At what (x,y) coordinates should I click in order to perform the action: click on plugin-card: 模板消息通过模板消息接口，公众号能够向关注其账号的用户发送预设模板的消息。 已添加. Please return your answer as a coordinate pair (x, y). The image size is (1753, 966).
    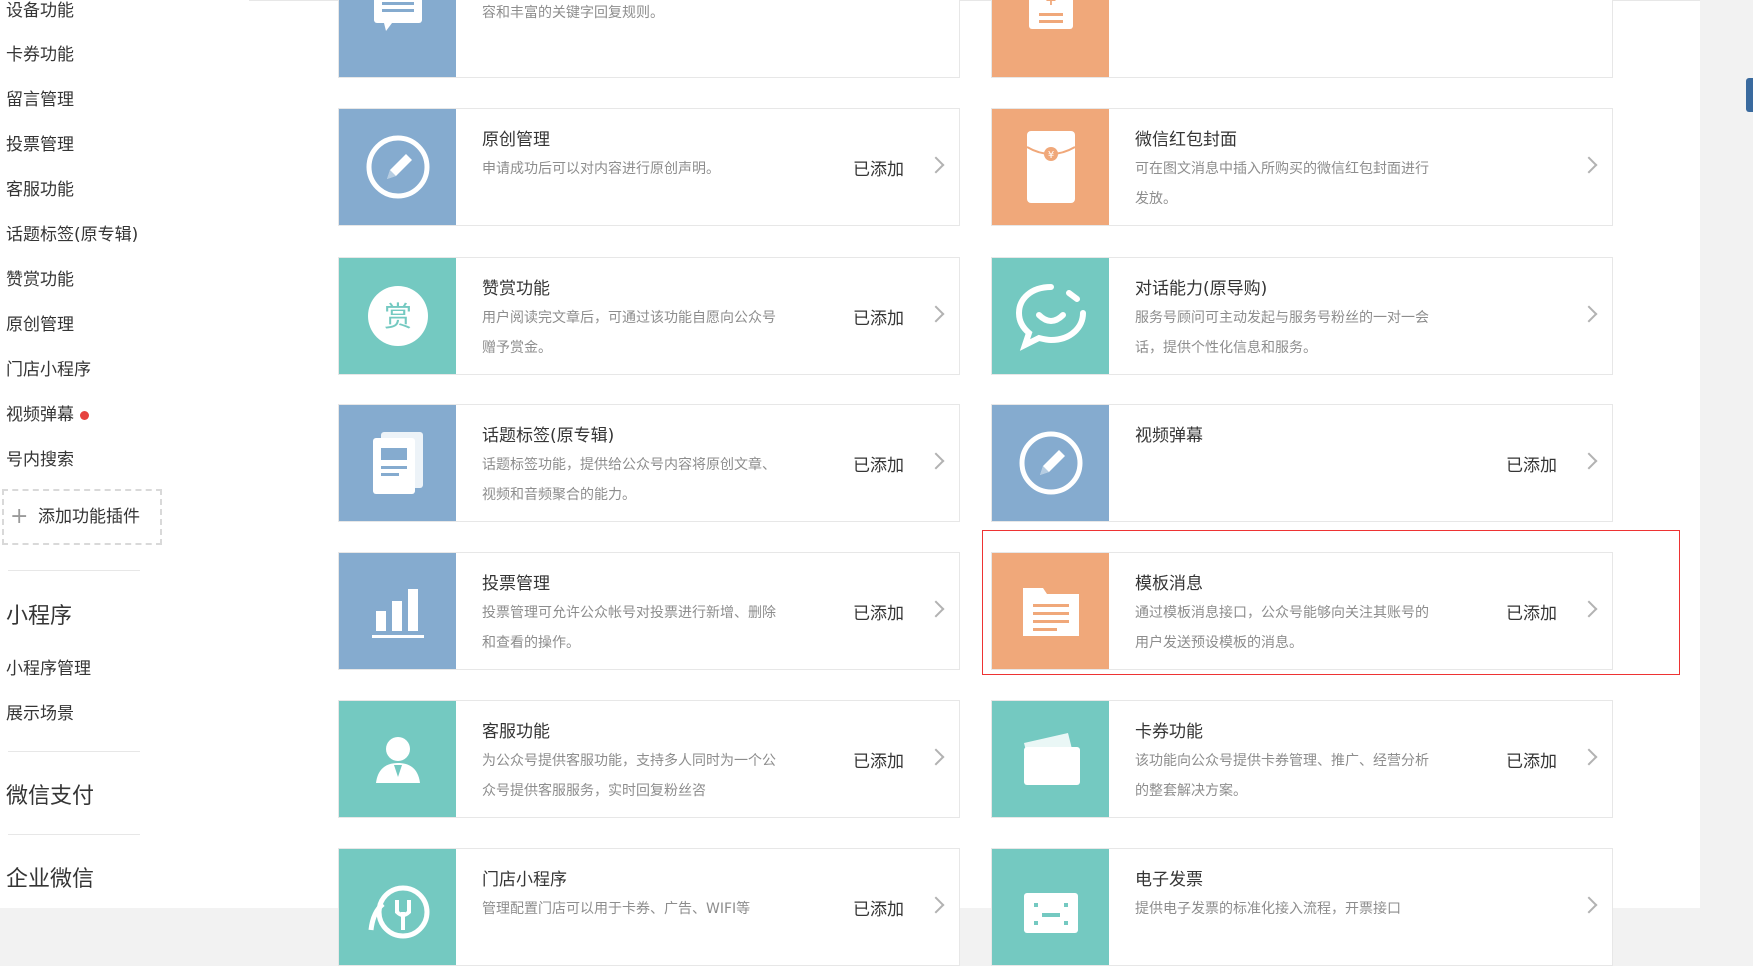
    Looking at the image, I should click on (1302, 611).